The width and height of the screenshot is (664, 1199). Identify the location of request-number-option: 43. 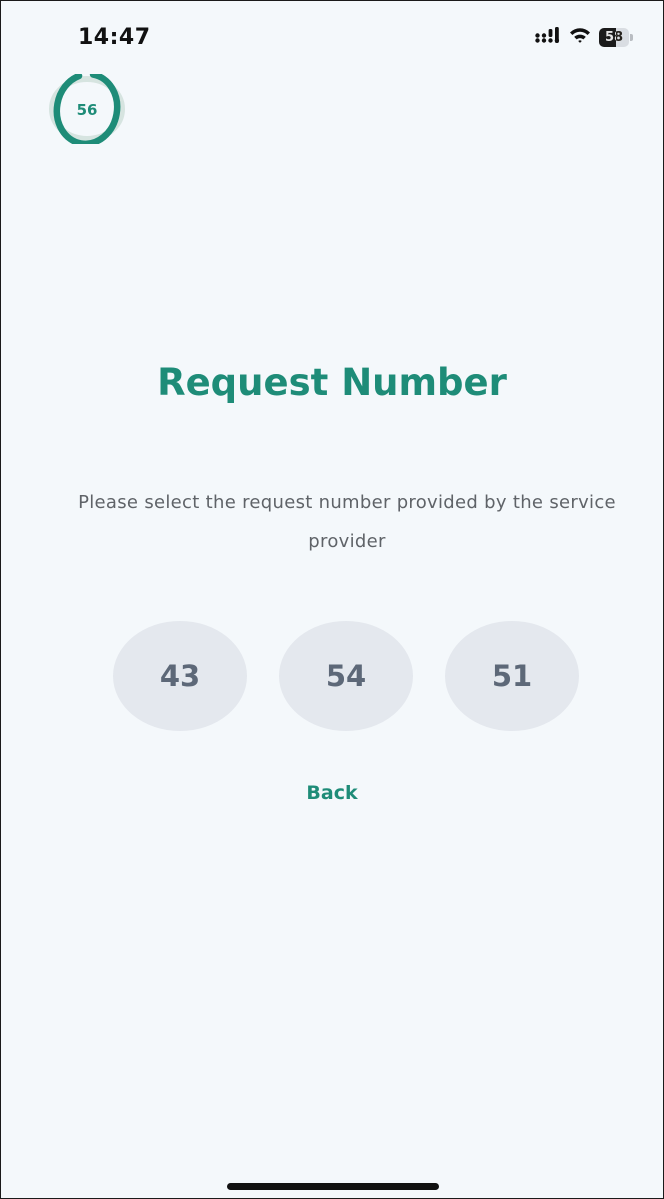
(180, 676).